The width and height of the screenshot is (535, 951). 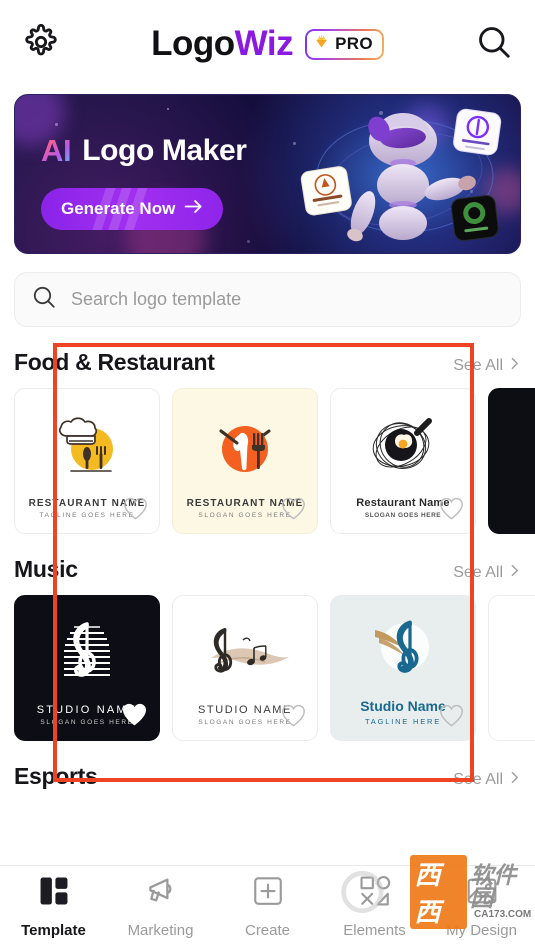 I want to click on nav-item-elements: Elements, so click(x=375, y=906).